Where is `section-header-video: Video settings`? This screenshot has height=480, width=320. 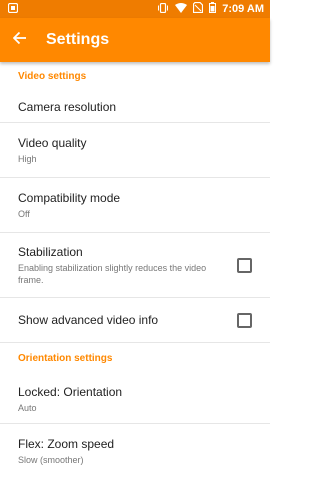 section-header-video: Video settings is located at coordinates (52, 76).